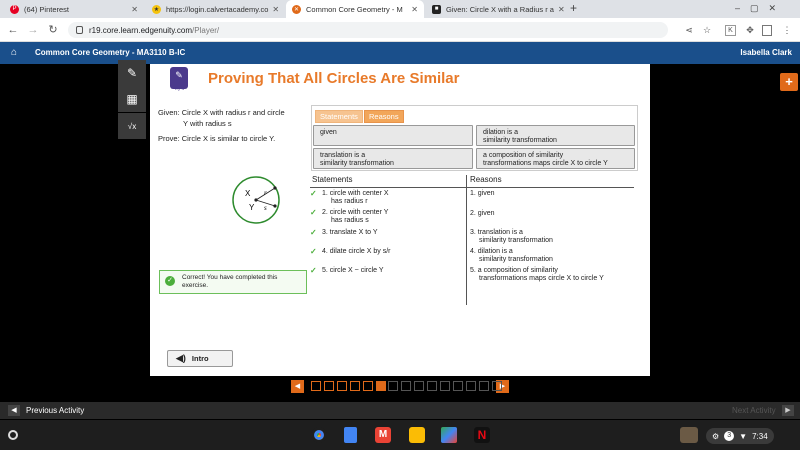  I want to click on docs-icon, so click(350, 435).